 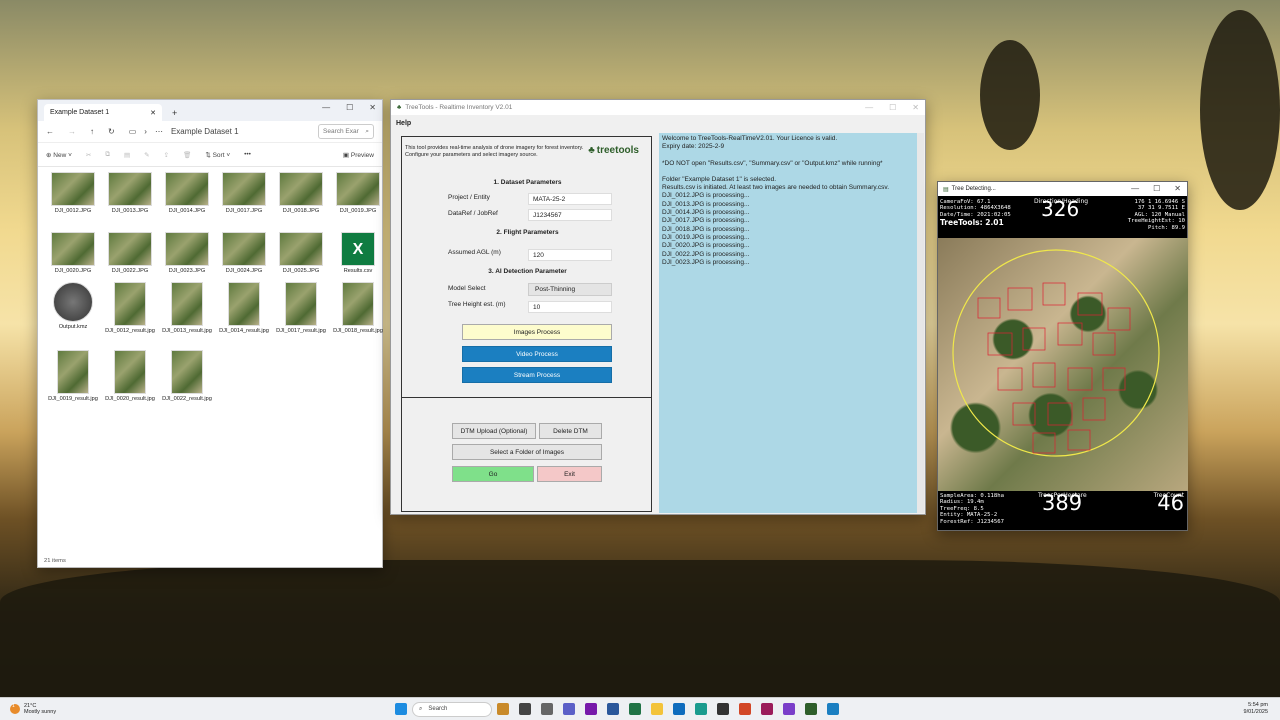 What do you see at coordinates (33, 709) in the screenshot?
I see `weather-widget: 1 21°C Mostly sunny` at bounding box center [33, 709].